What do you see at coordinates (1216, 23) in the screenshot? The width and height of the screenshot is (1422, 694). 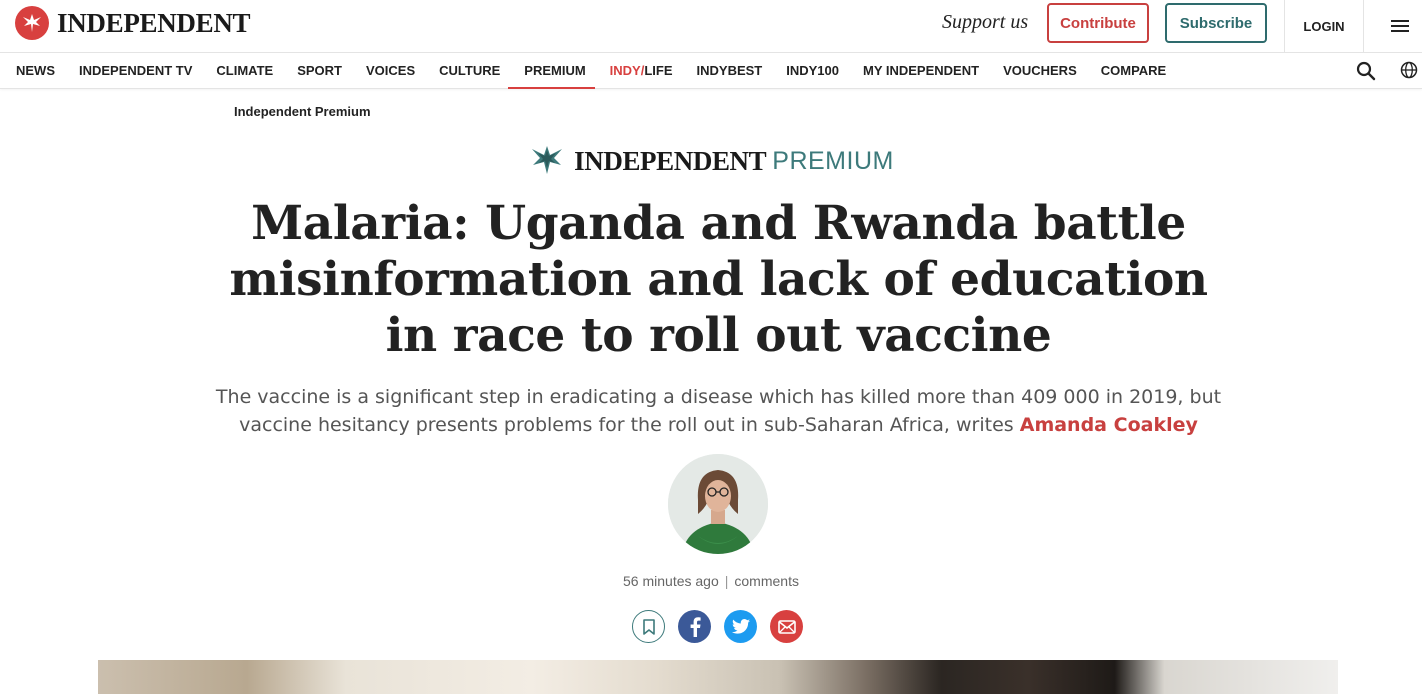 I see `subscribe-button: Subscribe` at bounding box center [1216, 23].